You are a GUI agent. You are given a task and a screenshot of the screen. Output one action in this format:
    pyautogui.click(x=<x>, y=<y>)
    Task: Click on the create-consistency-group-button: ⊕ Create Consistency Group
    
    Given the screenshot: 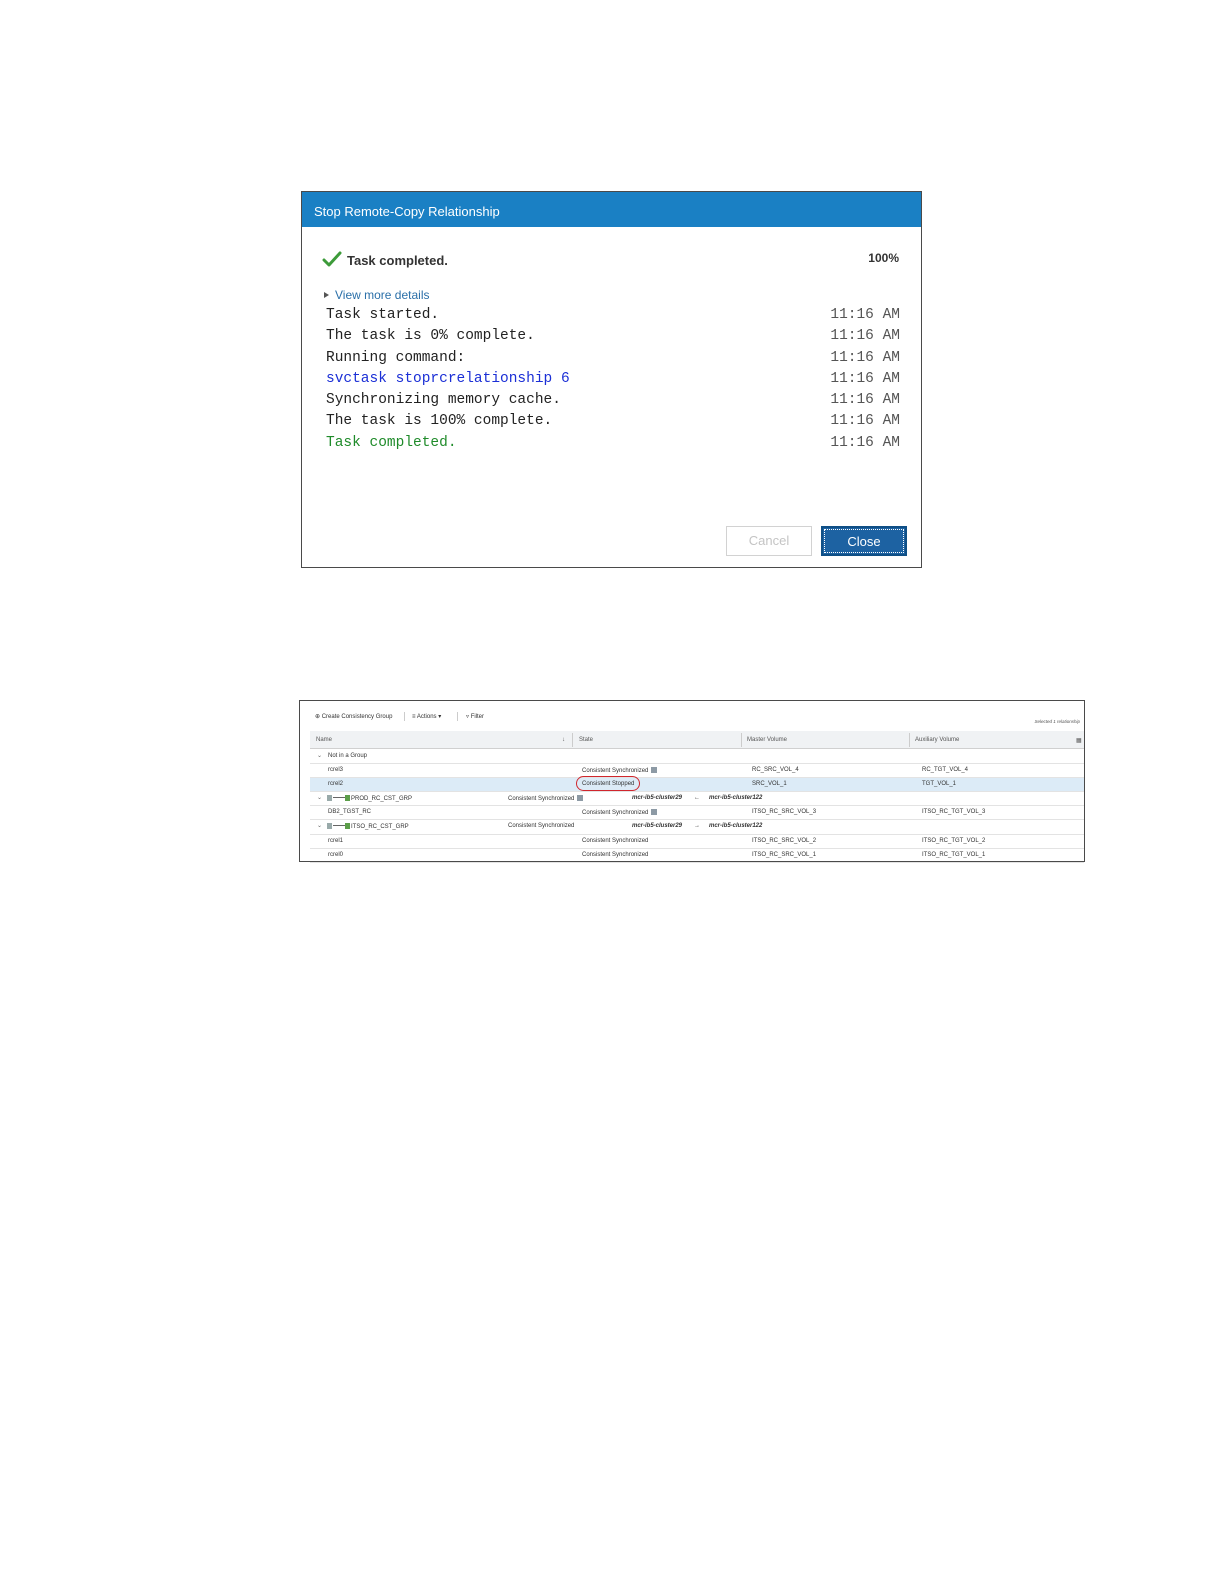 What is the action you would take?
    pyautogui.click(x=353, y=716)
    